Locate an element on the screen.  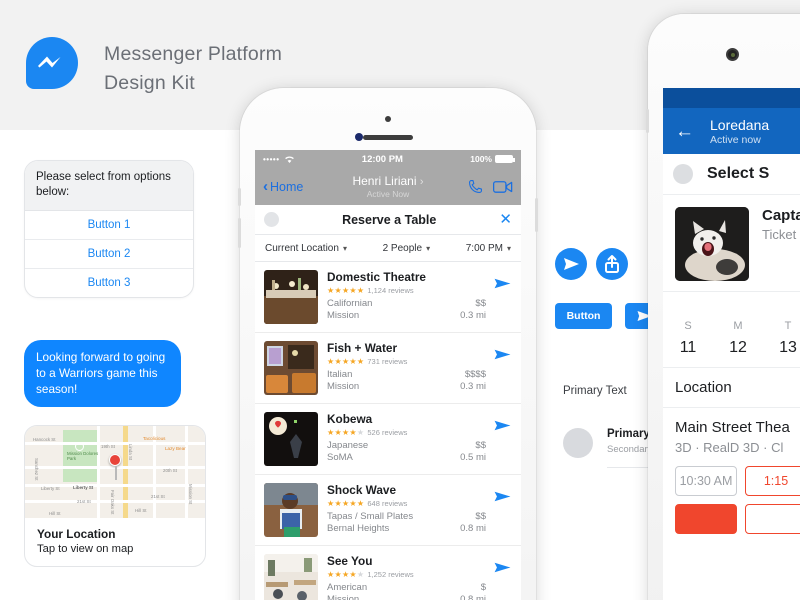
restaurant-reviews: 648 reviews is located at coordinates (387, 503).